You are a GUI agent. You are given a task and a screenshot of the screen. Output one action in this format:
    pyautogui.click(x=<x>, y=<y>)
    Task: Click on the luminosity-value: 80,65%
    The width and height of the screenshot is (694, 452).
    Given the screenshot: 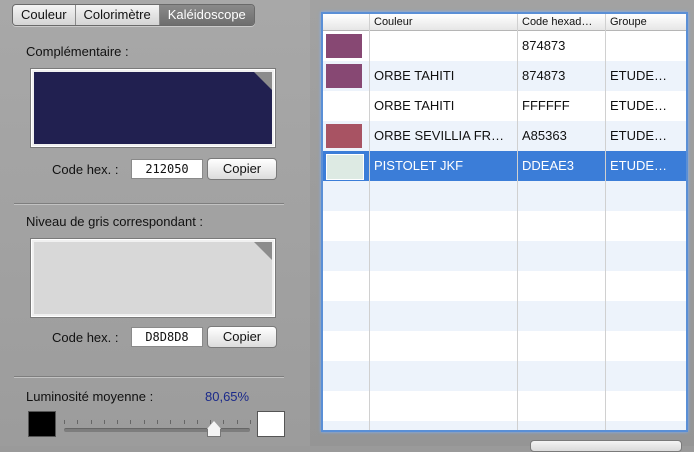 What is the action you would take?
    pyautogui.click(x=227, y=396)
    